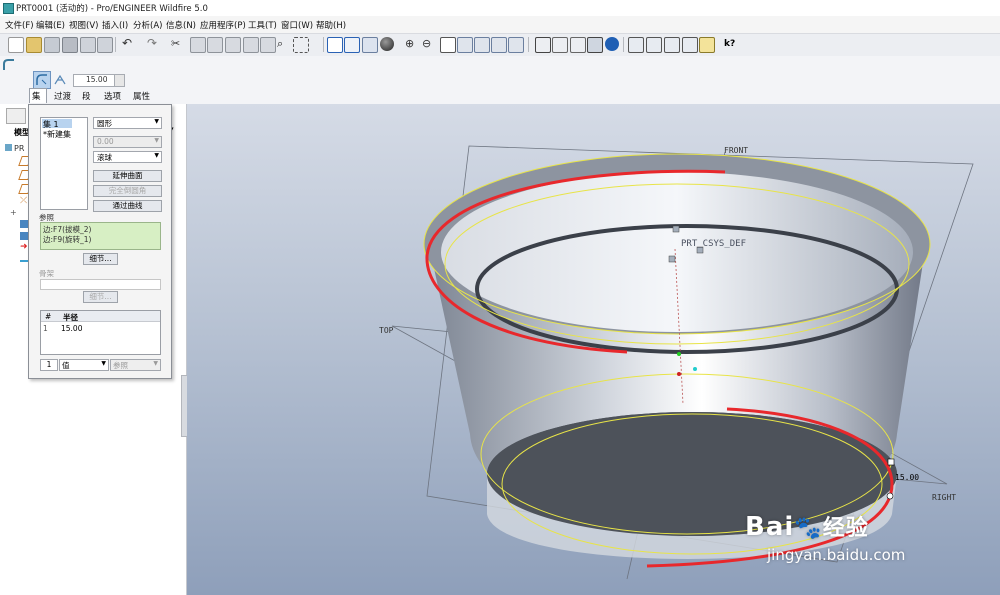  I want to click on send-mail-icon, so click(88, 45).